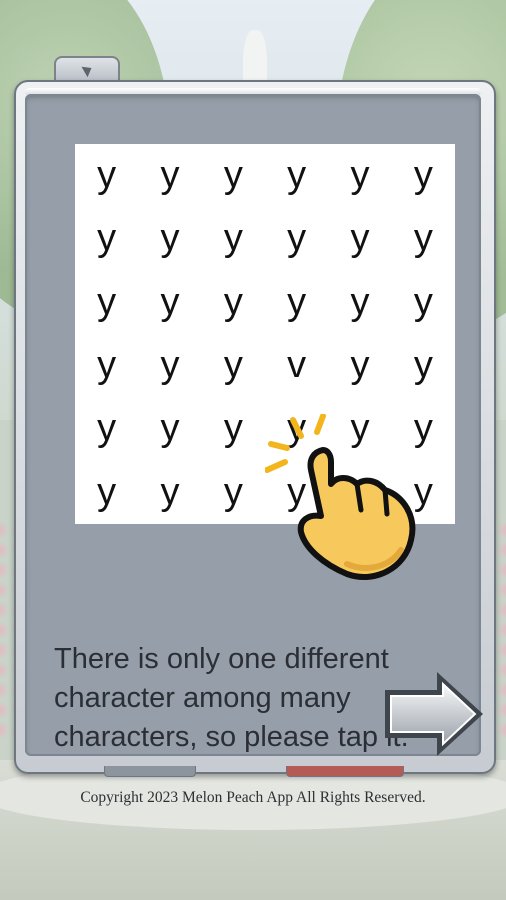  Describe the element at coordinates (150, 771) in the screenshot. I see `bottom-tab-left` at that location.